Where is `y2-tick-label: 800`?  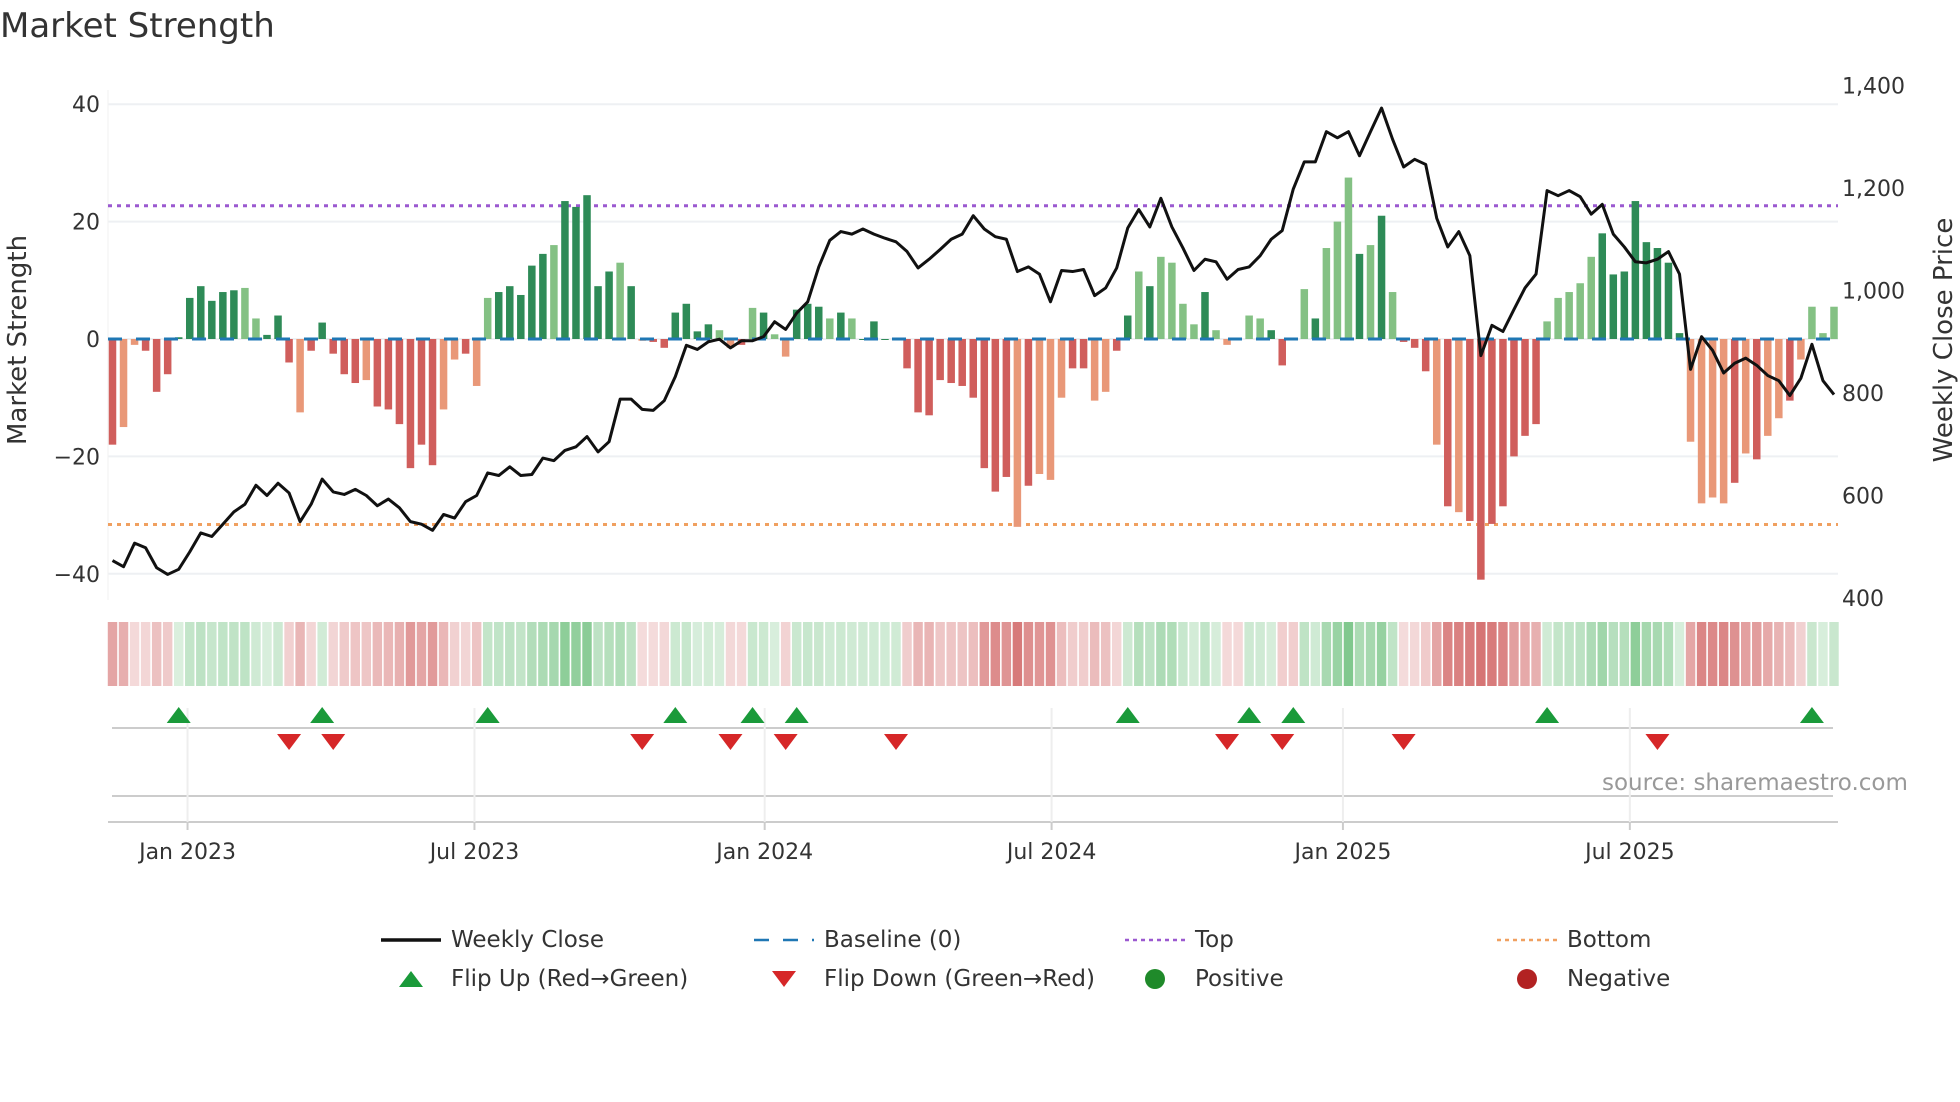 y2-tick-label: 800 is located at coordinates (1863, 394).